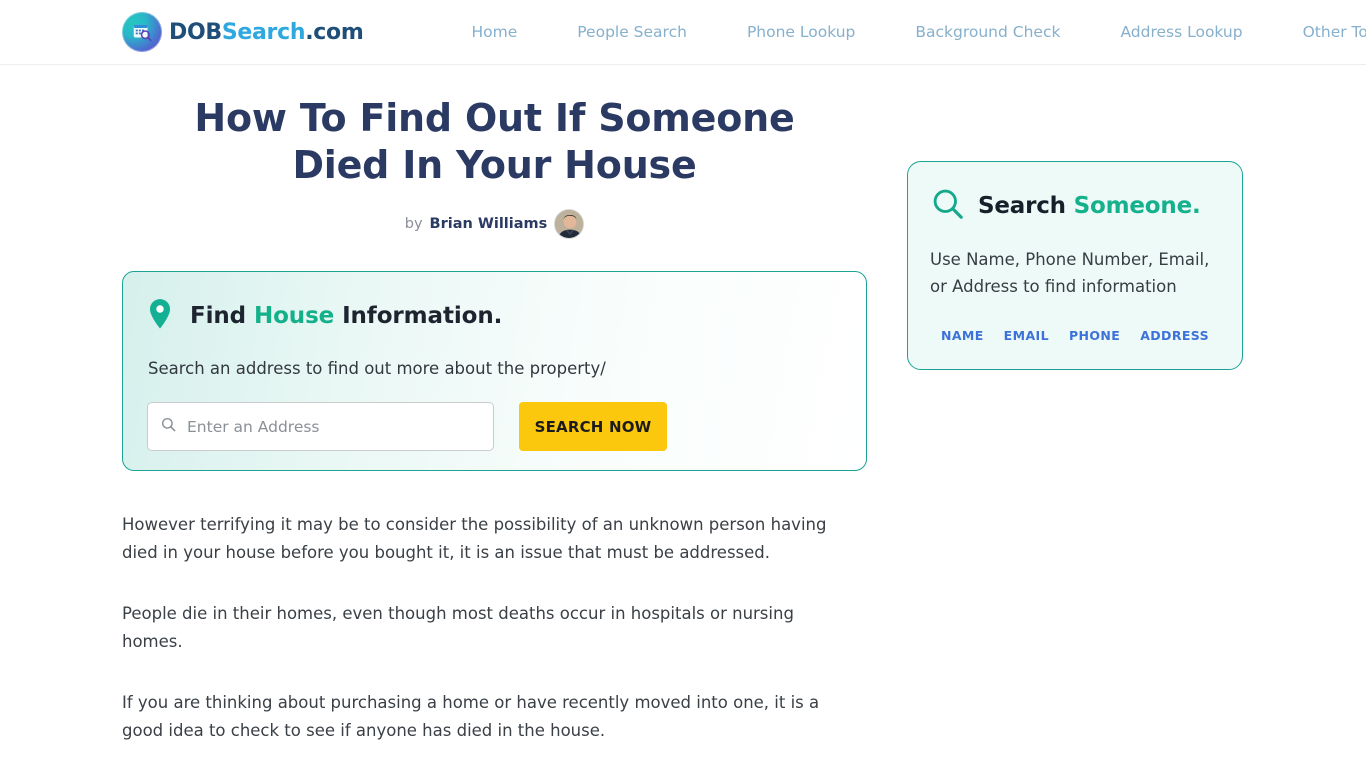 The height and width of the screenshot is (768, 1366). I want to click on search-someone-title-accent: Someone., so click(1137, 206).